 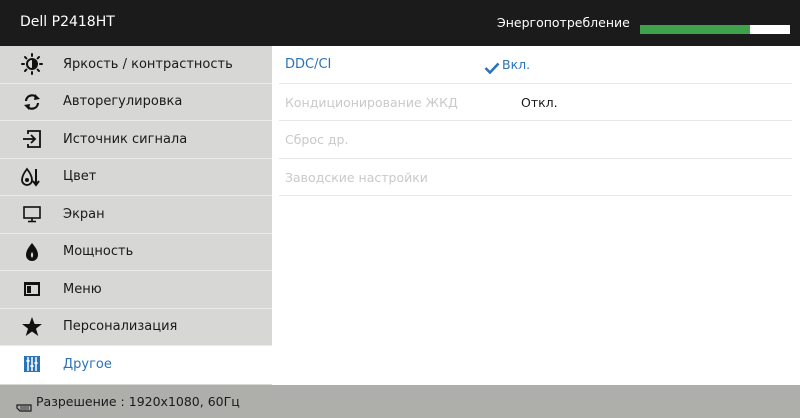 What do you see at coordinates (82, 289) in the screenshot?
I see `sidebar-item-label: Меню` at bounding box center [82, 289].